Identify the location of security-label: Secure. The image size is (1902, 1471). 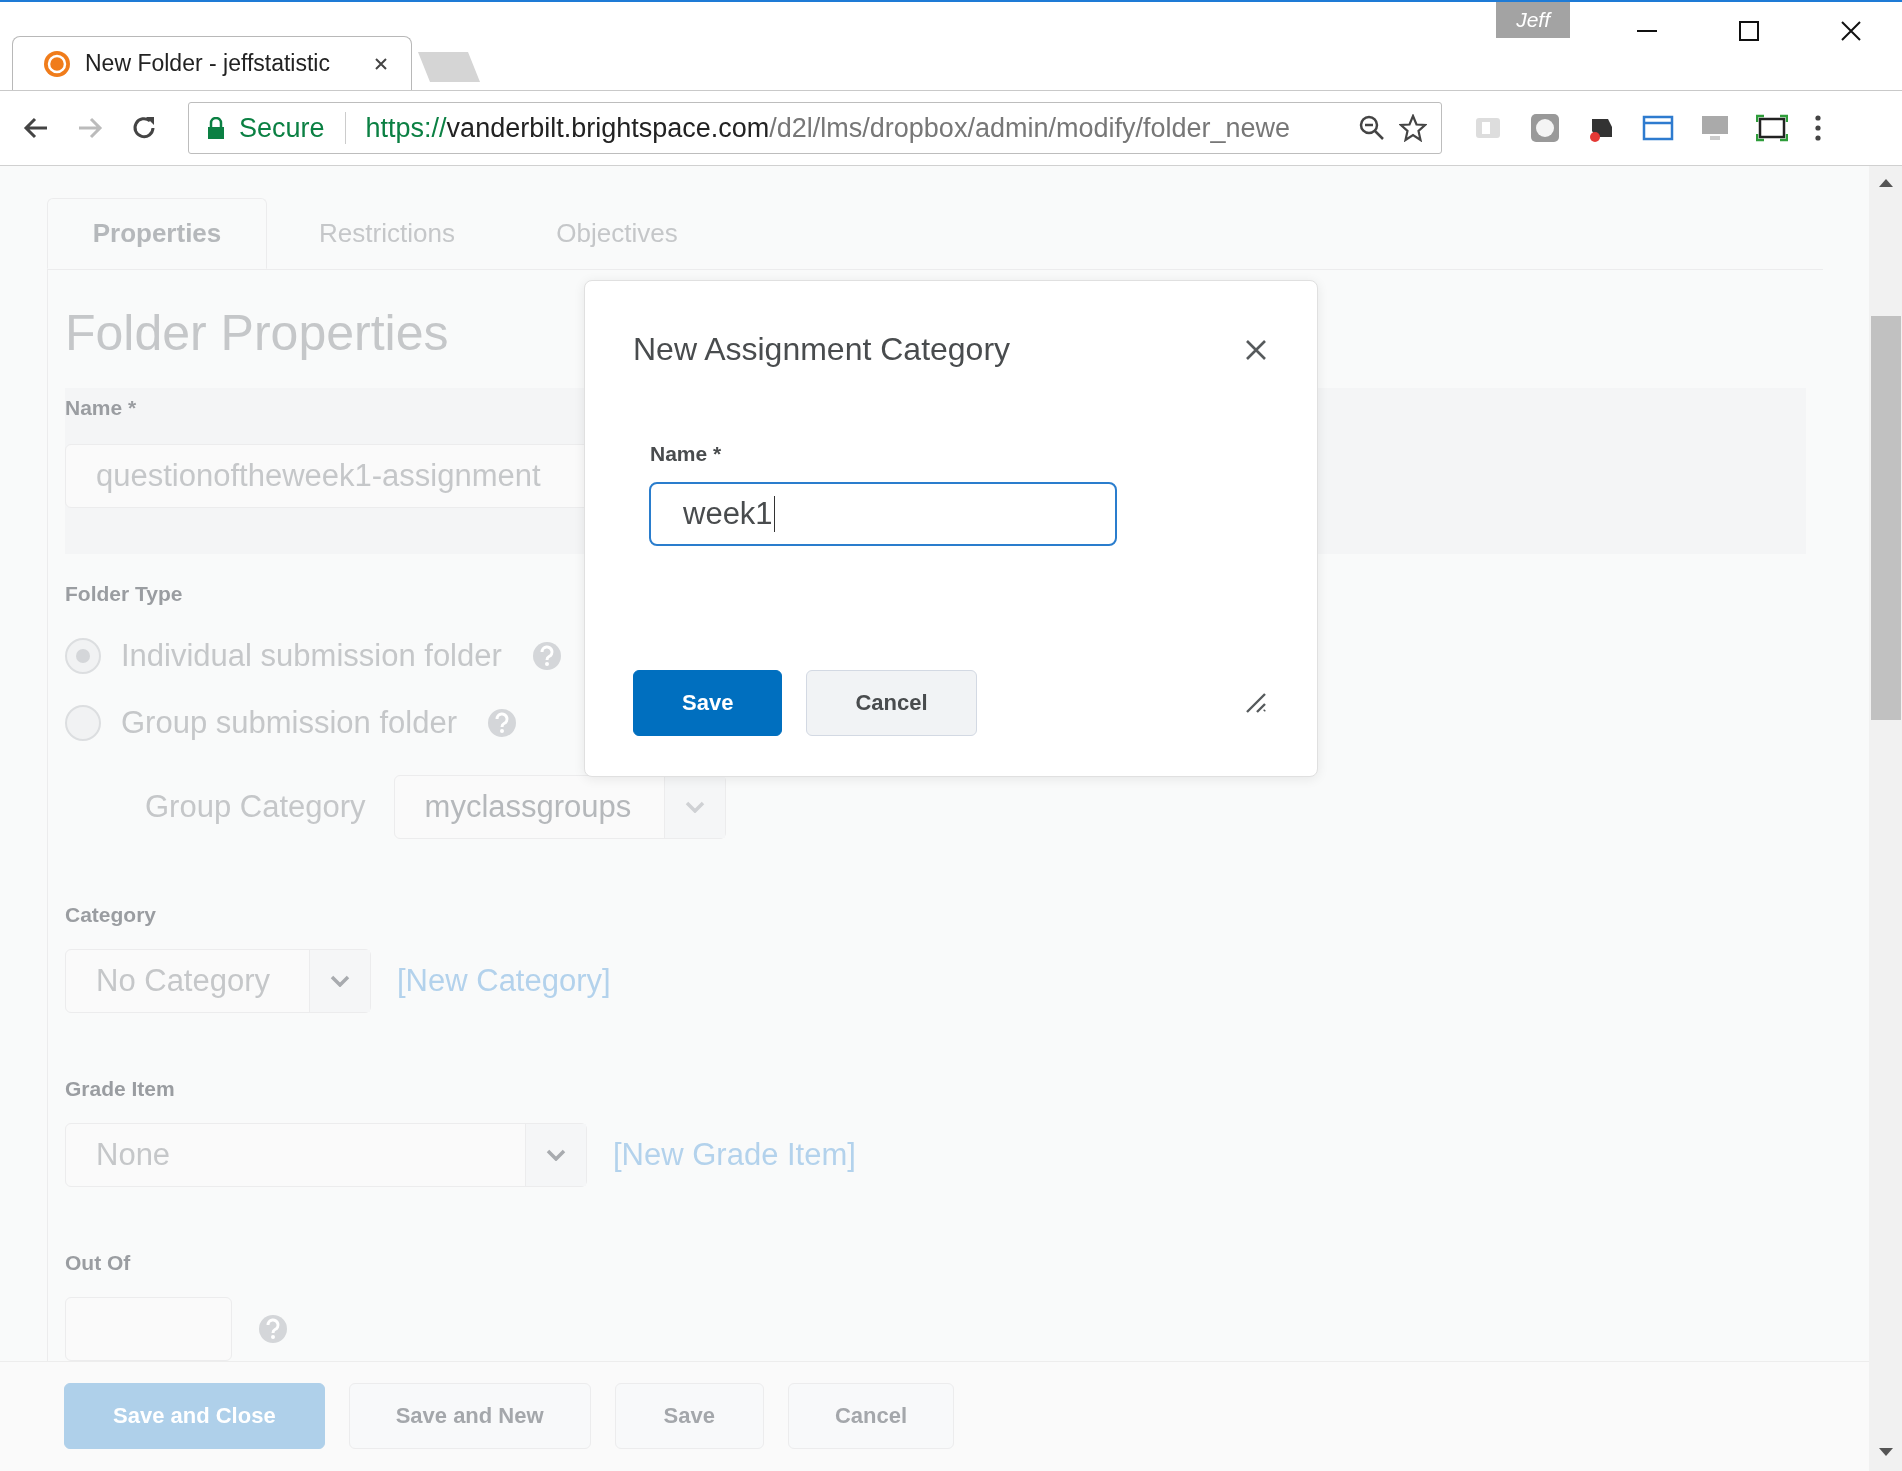
(282, 128).